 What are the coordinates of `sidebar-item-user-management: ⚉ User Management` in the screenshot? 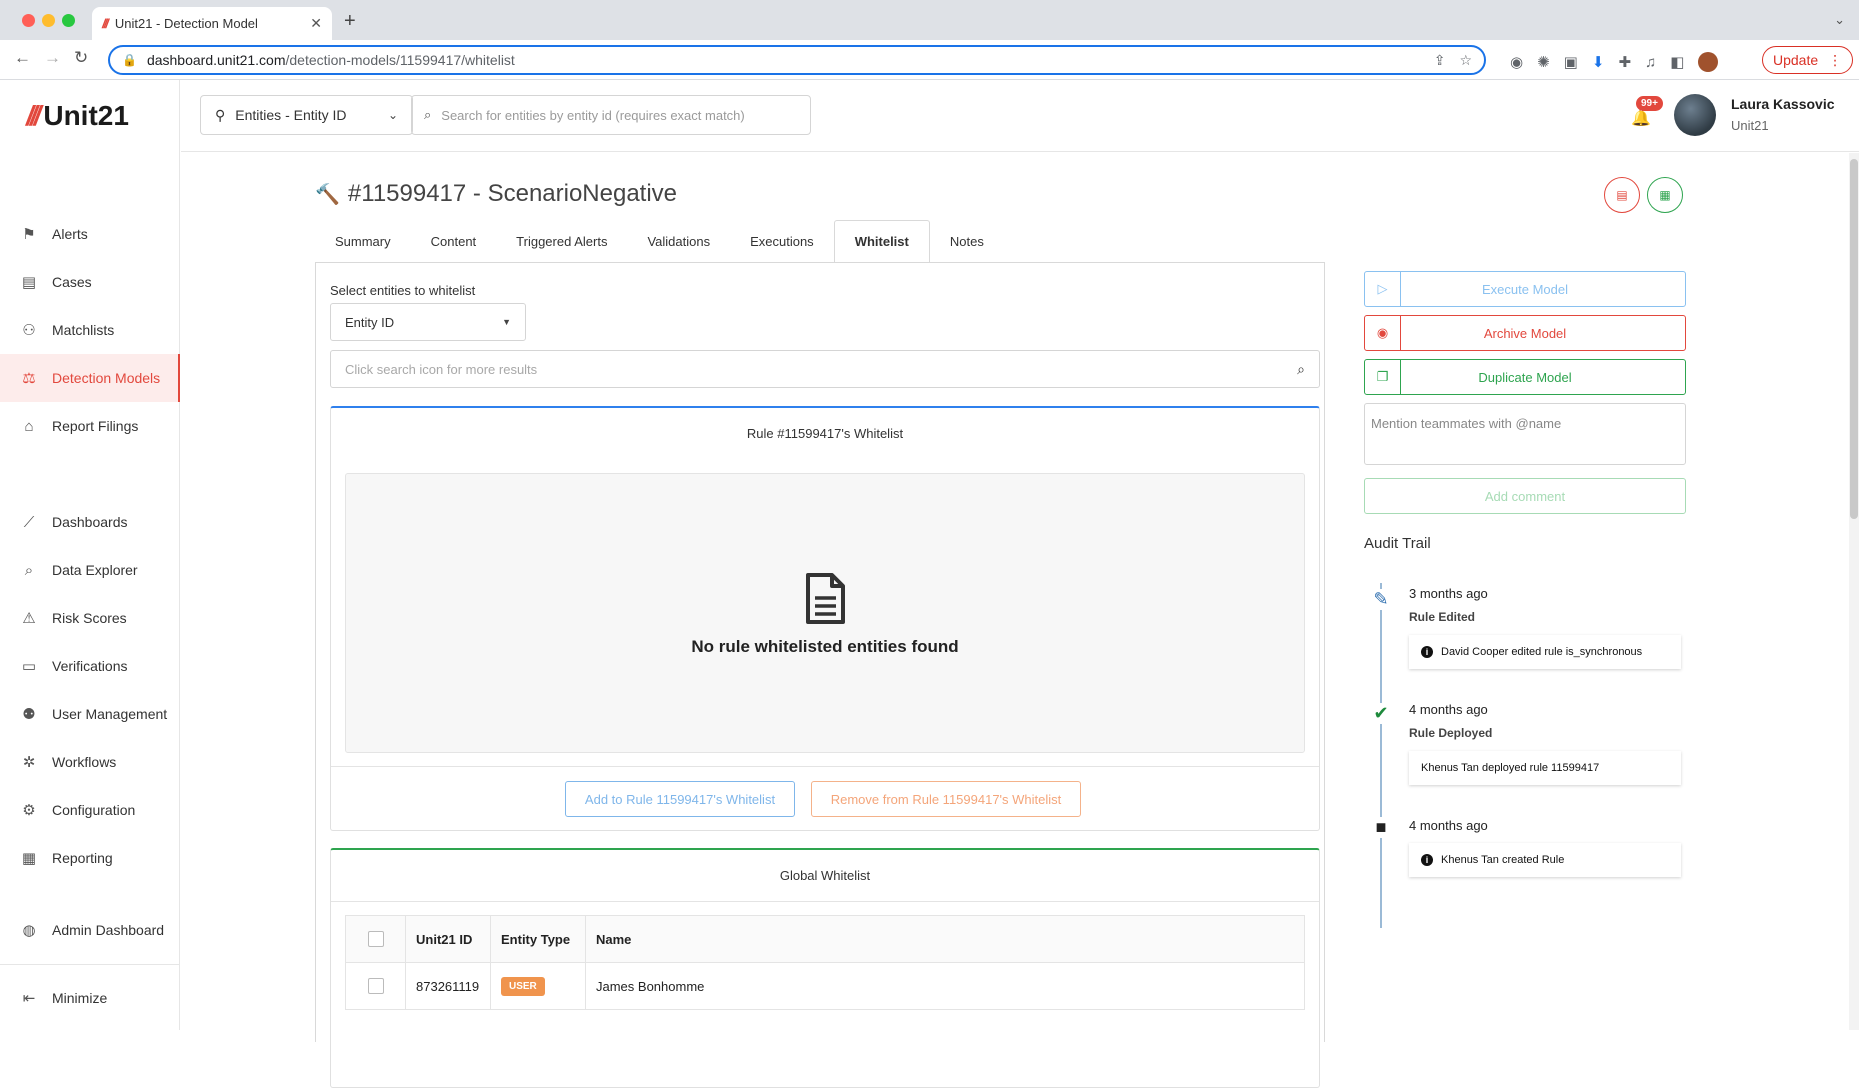 It's located at (90, 714).